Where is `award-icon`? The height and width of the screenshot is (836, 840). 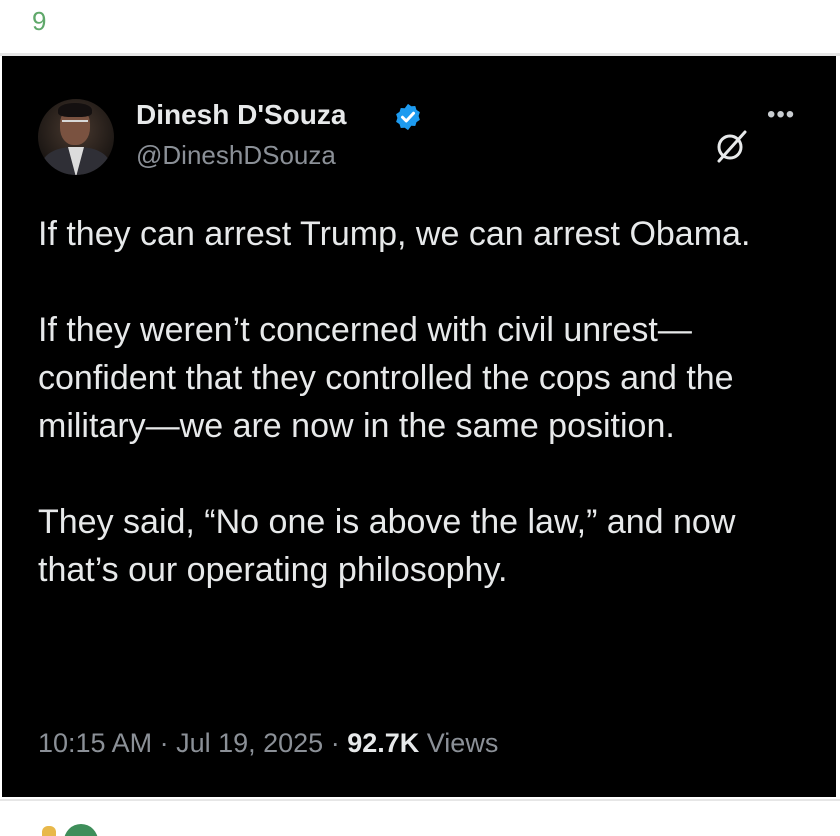 award-icon is located at coordinates (81, 830).